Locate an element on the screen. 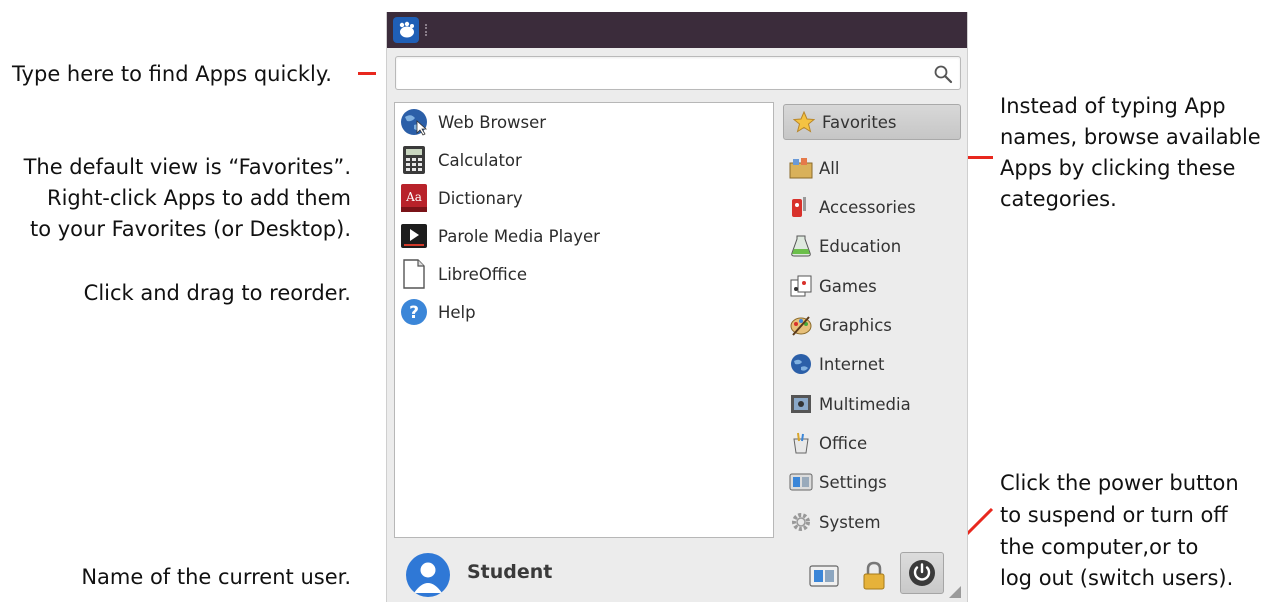 The image size is (1278, 602). power-annotation-line-4: log out (switch users). is located at coordinates (1117, 578).